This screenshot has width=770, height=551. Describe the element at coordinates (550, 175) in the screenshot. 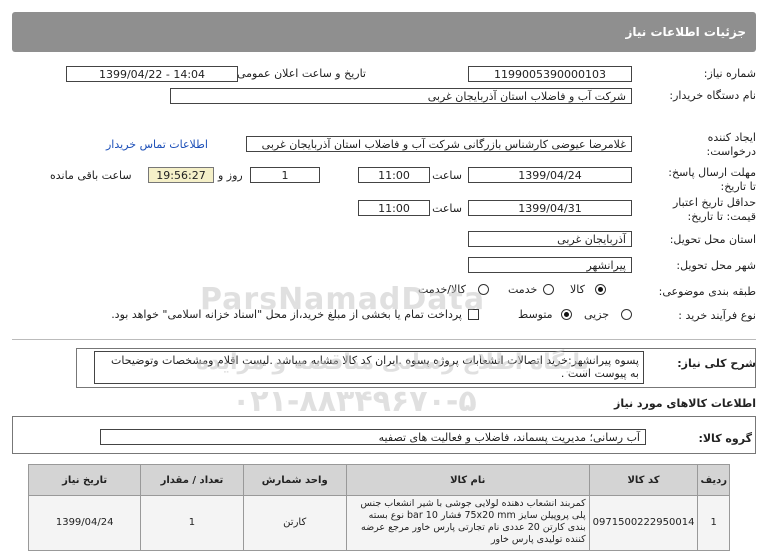

I see `deadline-date-field: 1399/04/24` at that location.